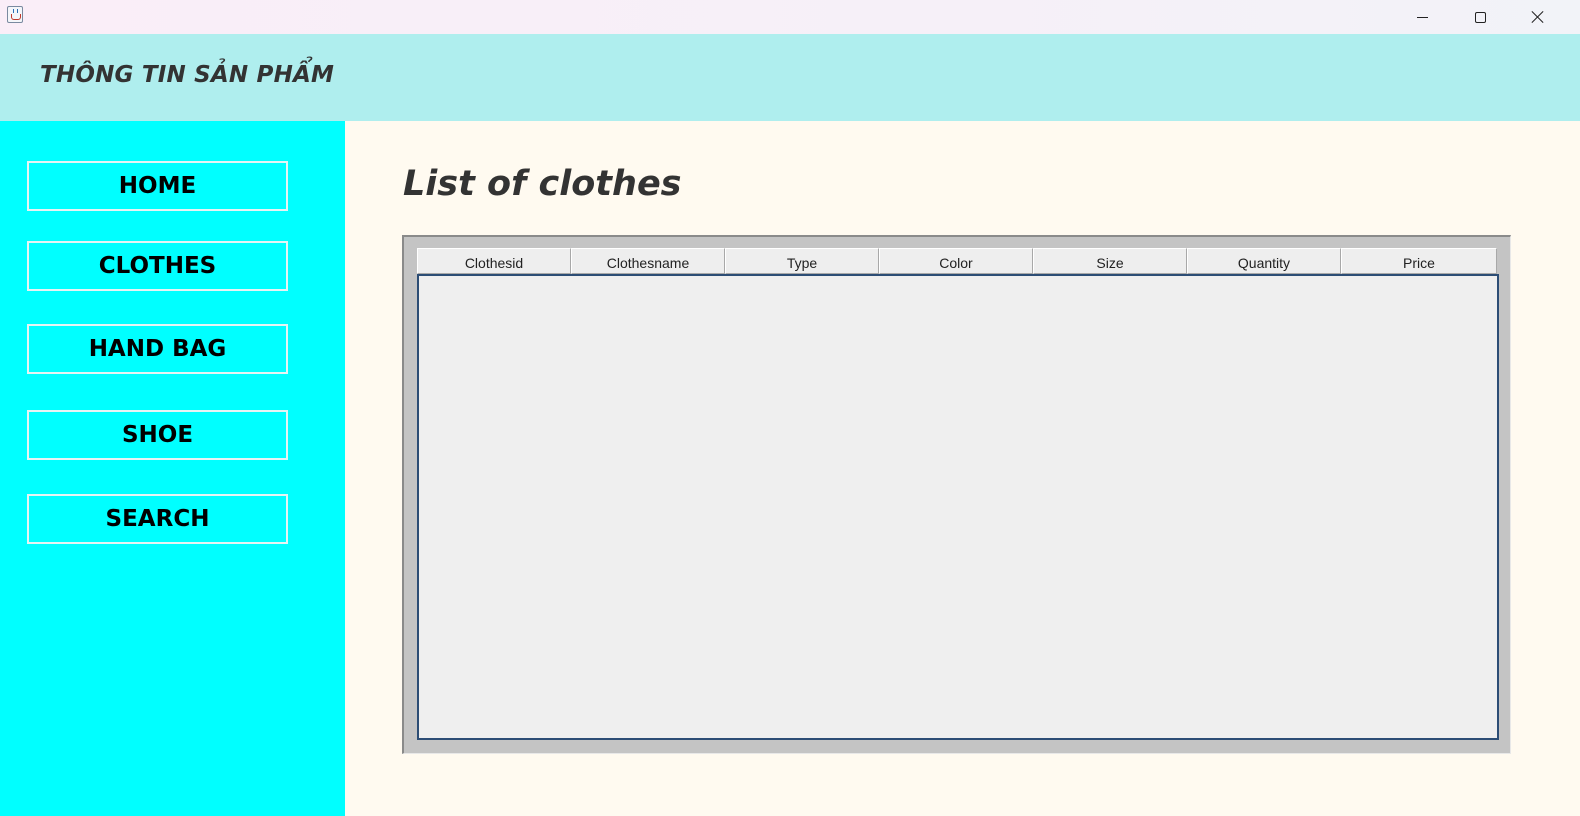 This screenshot has width=1580, height=816. What do you see at coordinates (1264, 261) in the screenshot?
I see `column-header-quantity: Quantity` at bounding box center [1264, 261].